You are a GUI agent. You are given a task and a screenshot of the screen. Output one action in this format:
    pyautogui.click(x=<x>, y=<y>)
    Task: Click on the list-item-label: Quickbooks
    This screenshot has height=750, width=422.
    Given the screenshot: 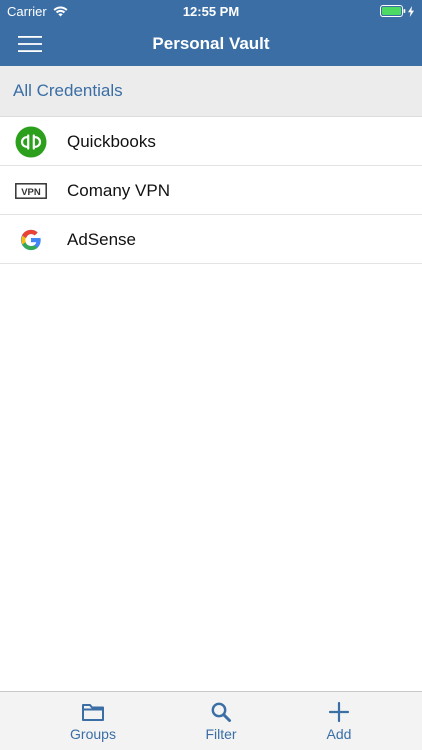 What is the action you would take?
    pyautogui.click(x=111, y=141)
    